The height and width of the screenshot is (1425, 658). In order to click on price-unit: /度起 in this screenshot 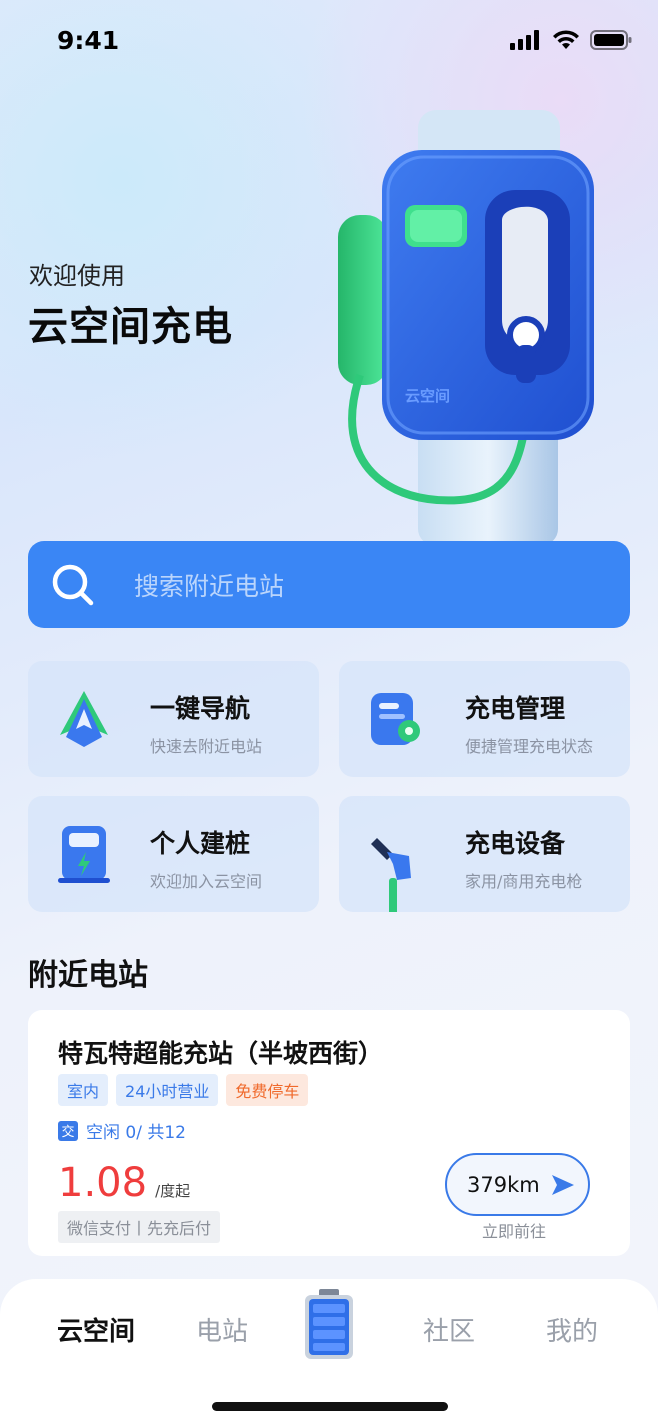, I will do `click(173, 1191)`.